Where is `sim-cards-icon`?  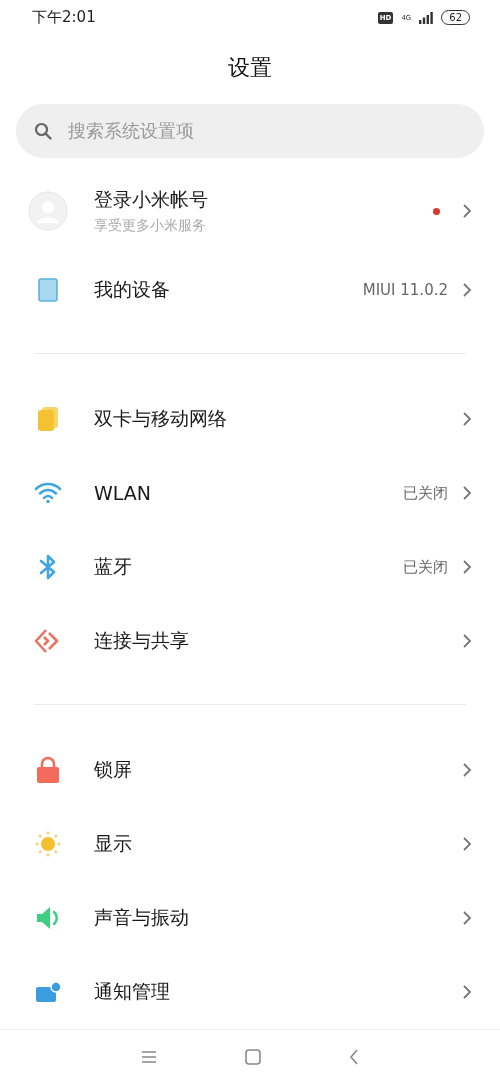
sim-cards-icon is located at coordinates (48, 419).